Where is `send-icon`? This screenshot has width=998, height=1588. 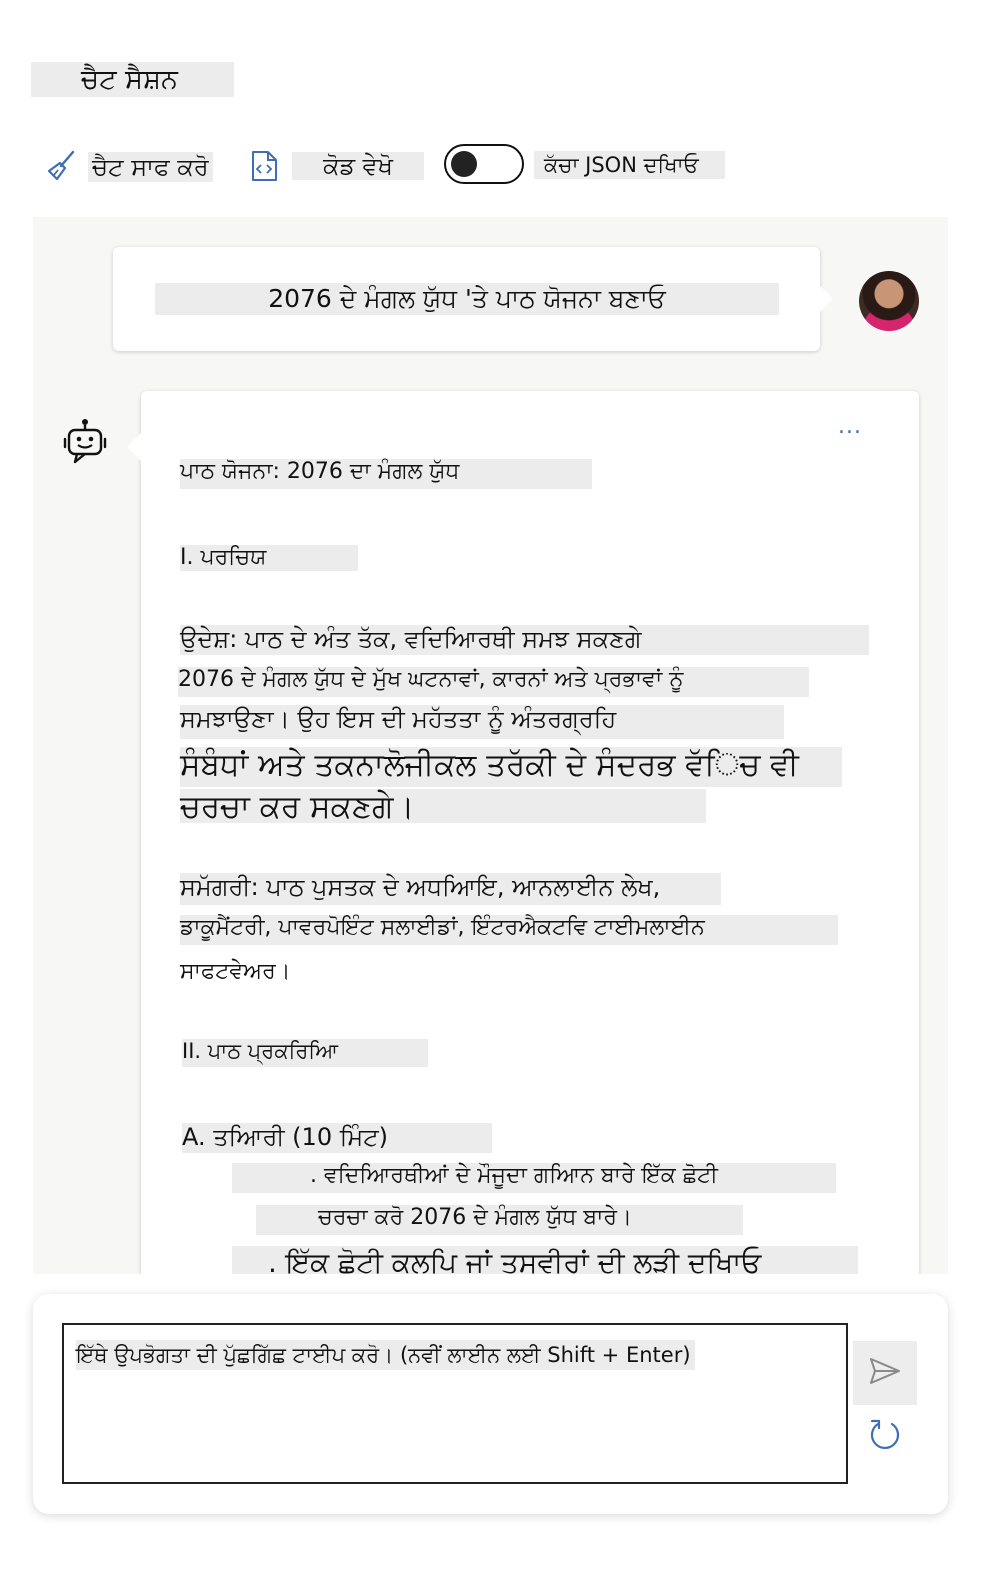 send-icon is located at coordinates (885, 1373).